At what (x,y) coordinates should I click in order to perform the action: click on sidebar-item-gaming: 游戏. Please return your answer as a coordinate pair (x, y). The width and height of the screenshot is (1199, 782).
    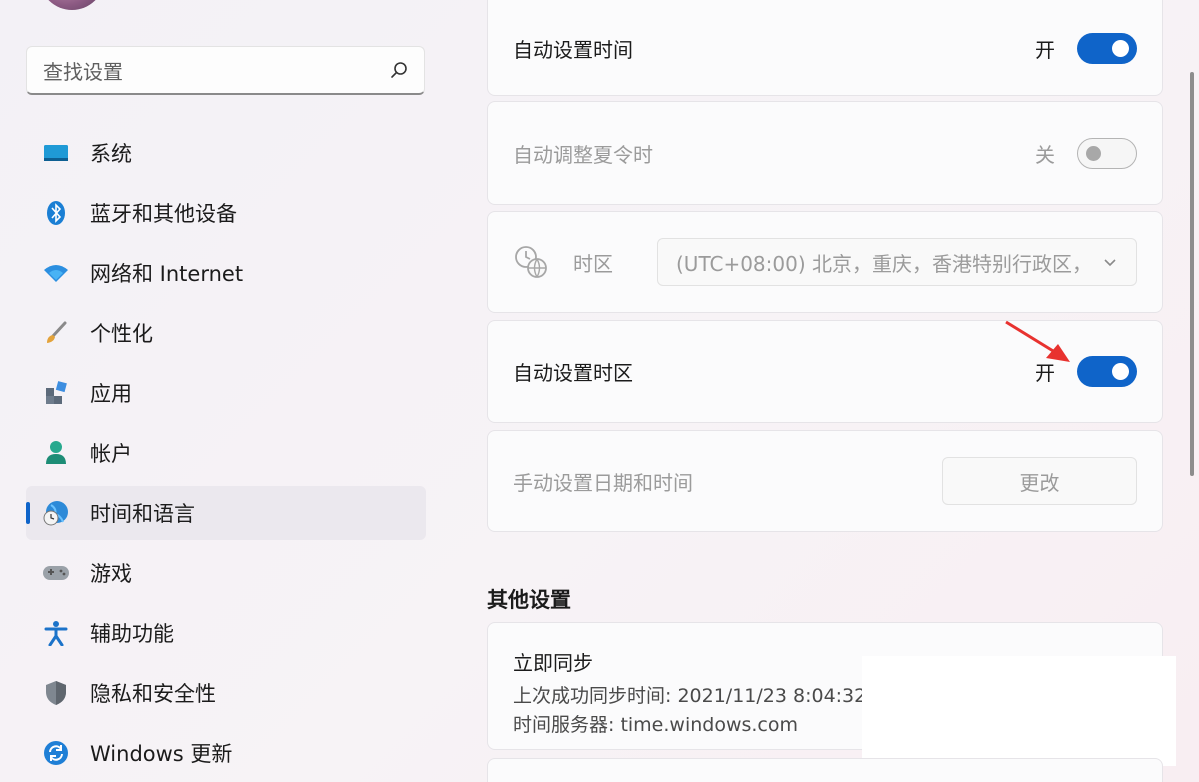
    Looking at the image, I should click on (226, 573).